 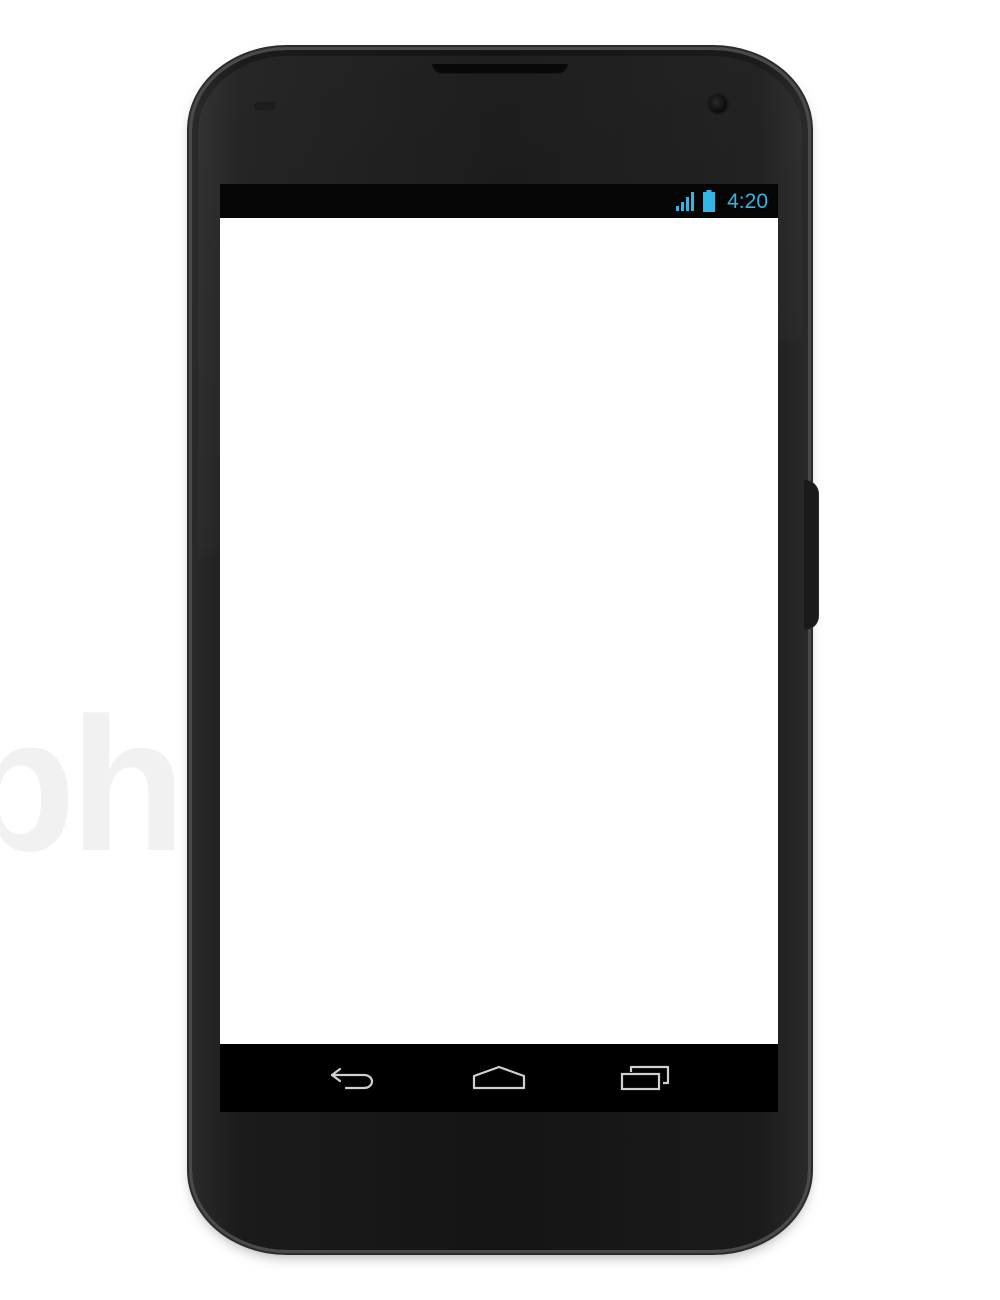 What do you see at coordinates (709, 201) in the screenshot?
I see `battery-icon` at bounding box center [709, 201].